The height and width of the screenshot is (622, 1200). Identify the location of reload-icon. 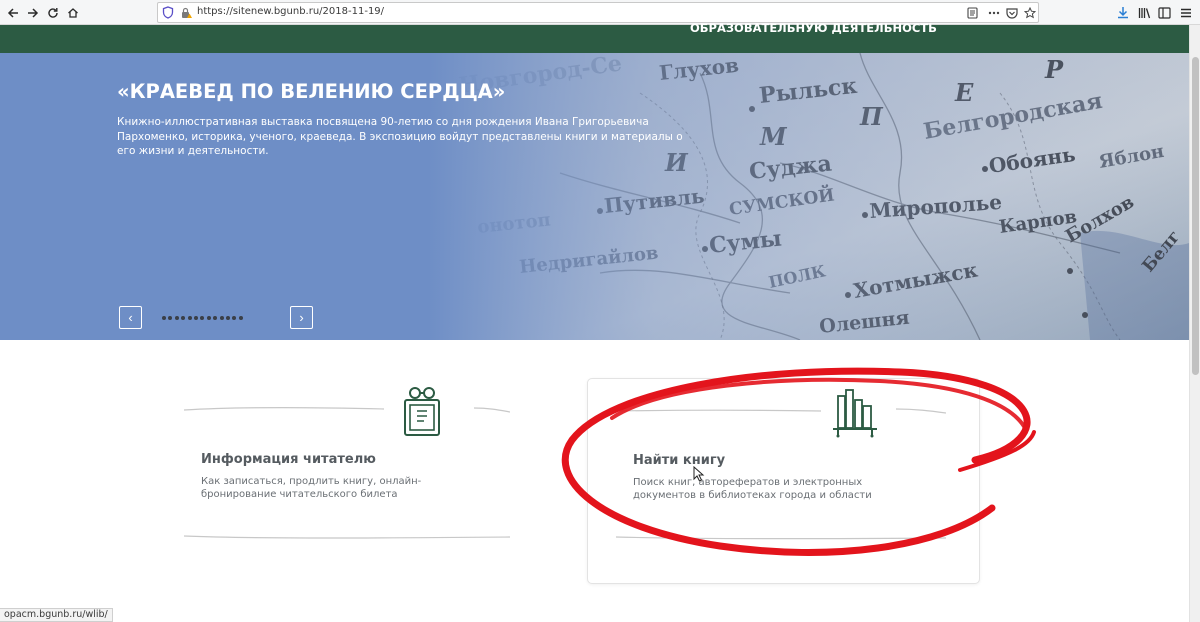
(53, 12).